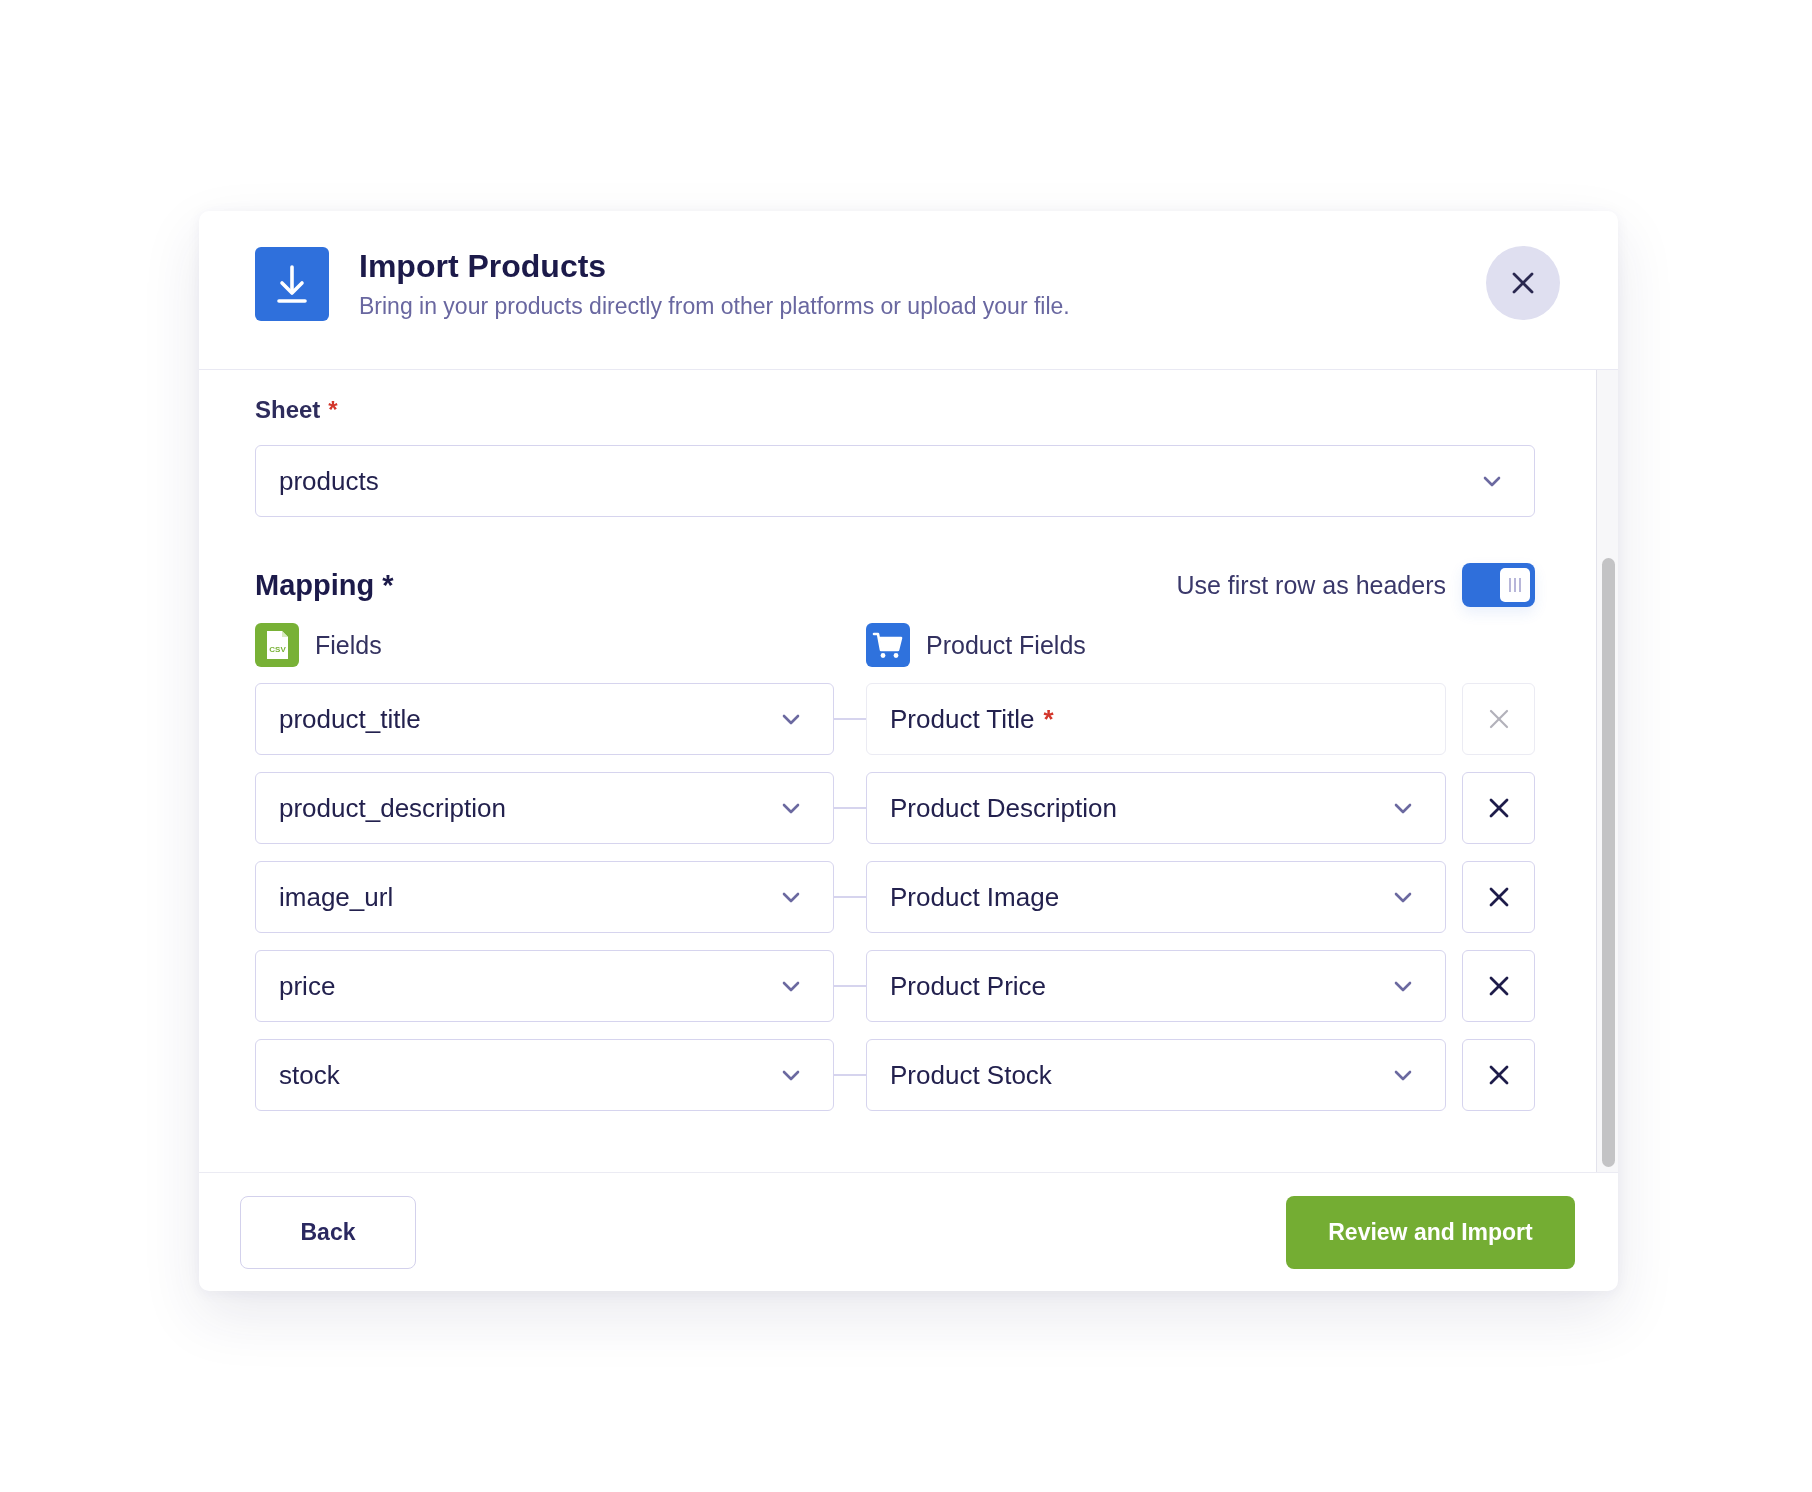 This screenshot has width=1812, height=1492. What do you see at coordinates (1156, 719) in the screenshot?
I see `target-field: Product Title *` at bounding box center [1156, 719].